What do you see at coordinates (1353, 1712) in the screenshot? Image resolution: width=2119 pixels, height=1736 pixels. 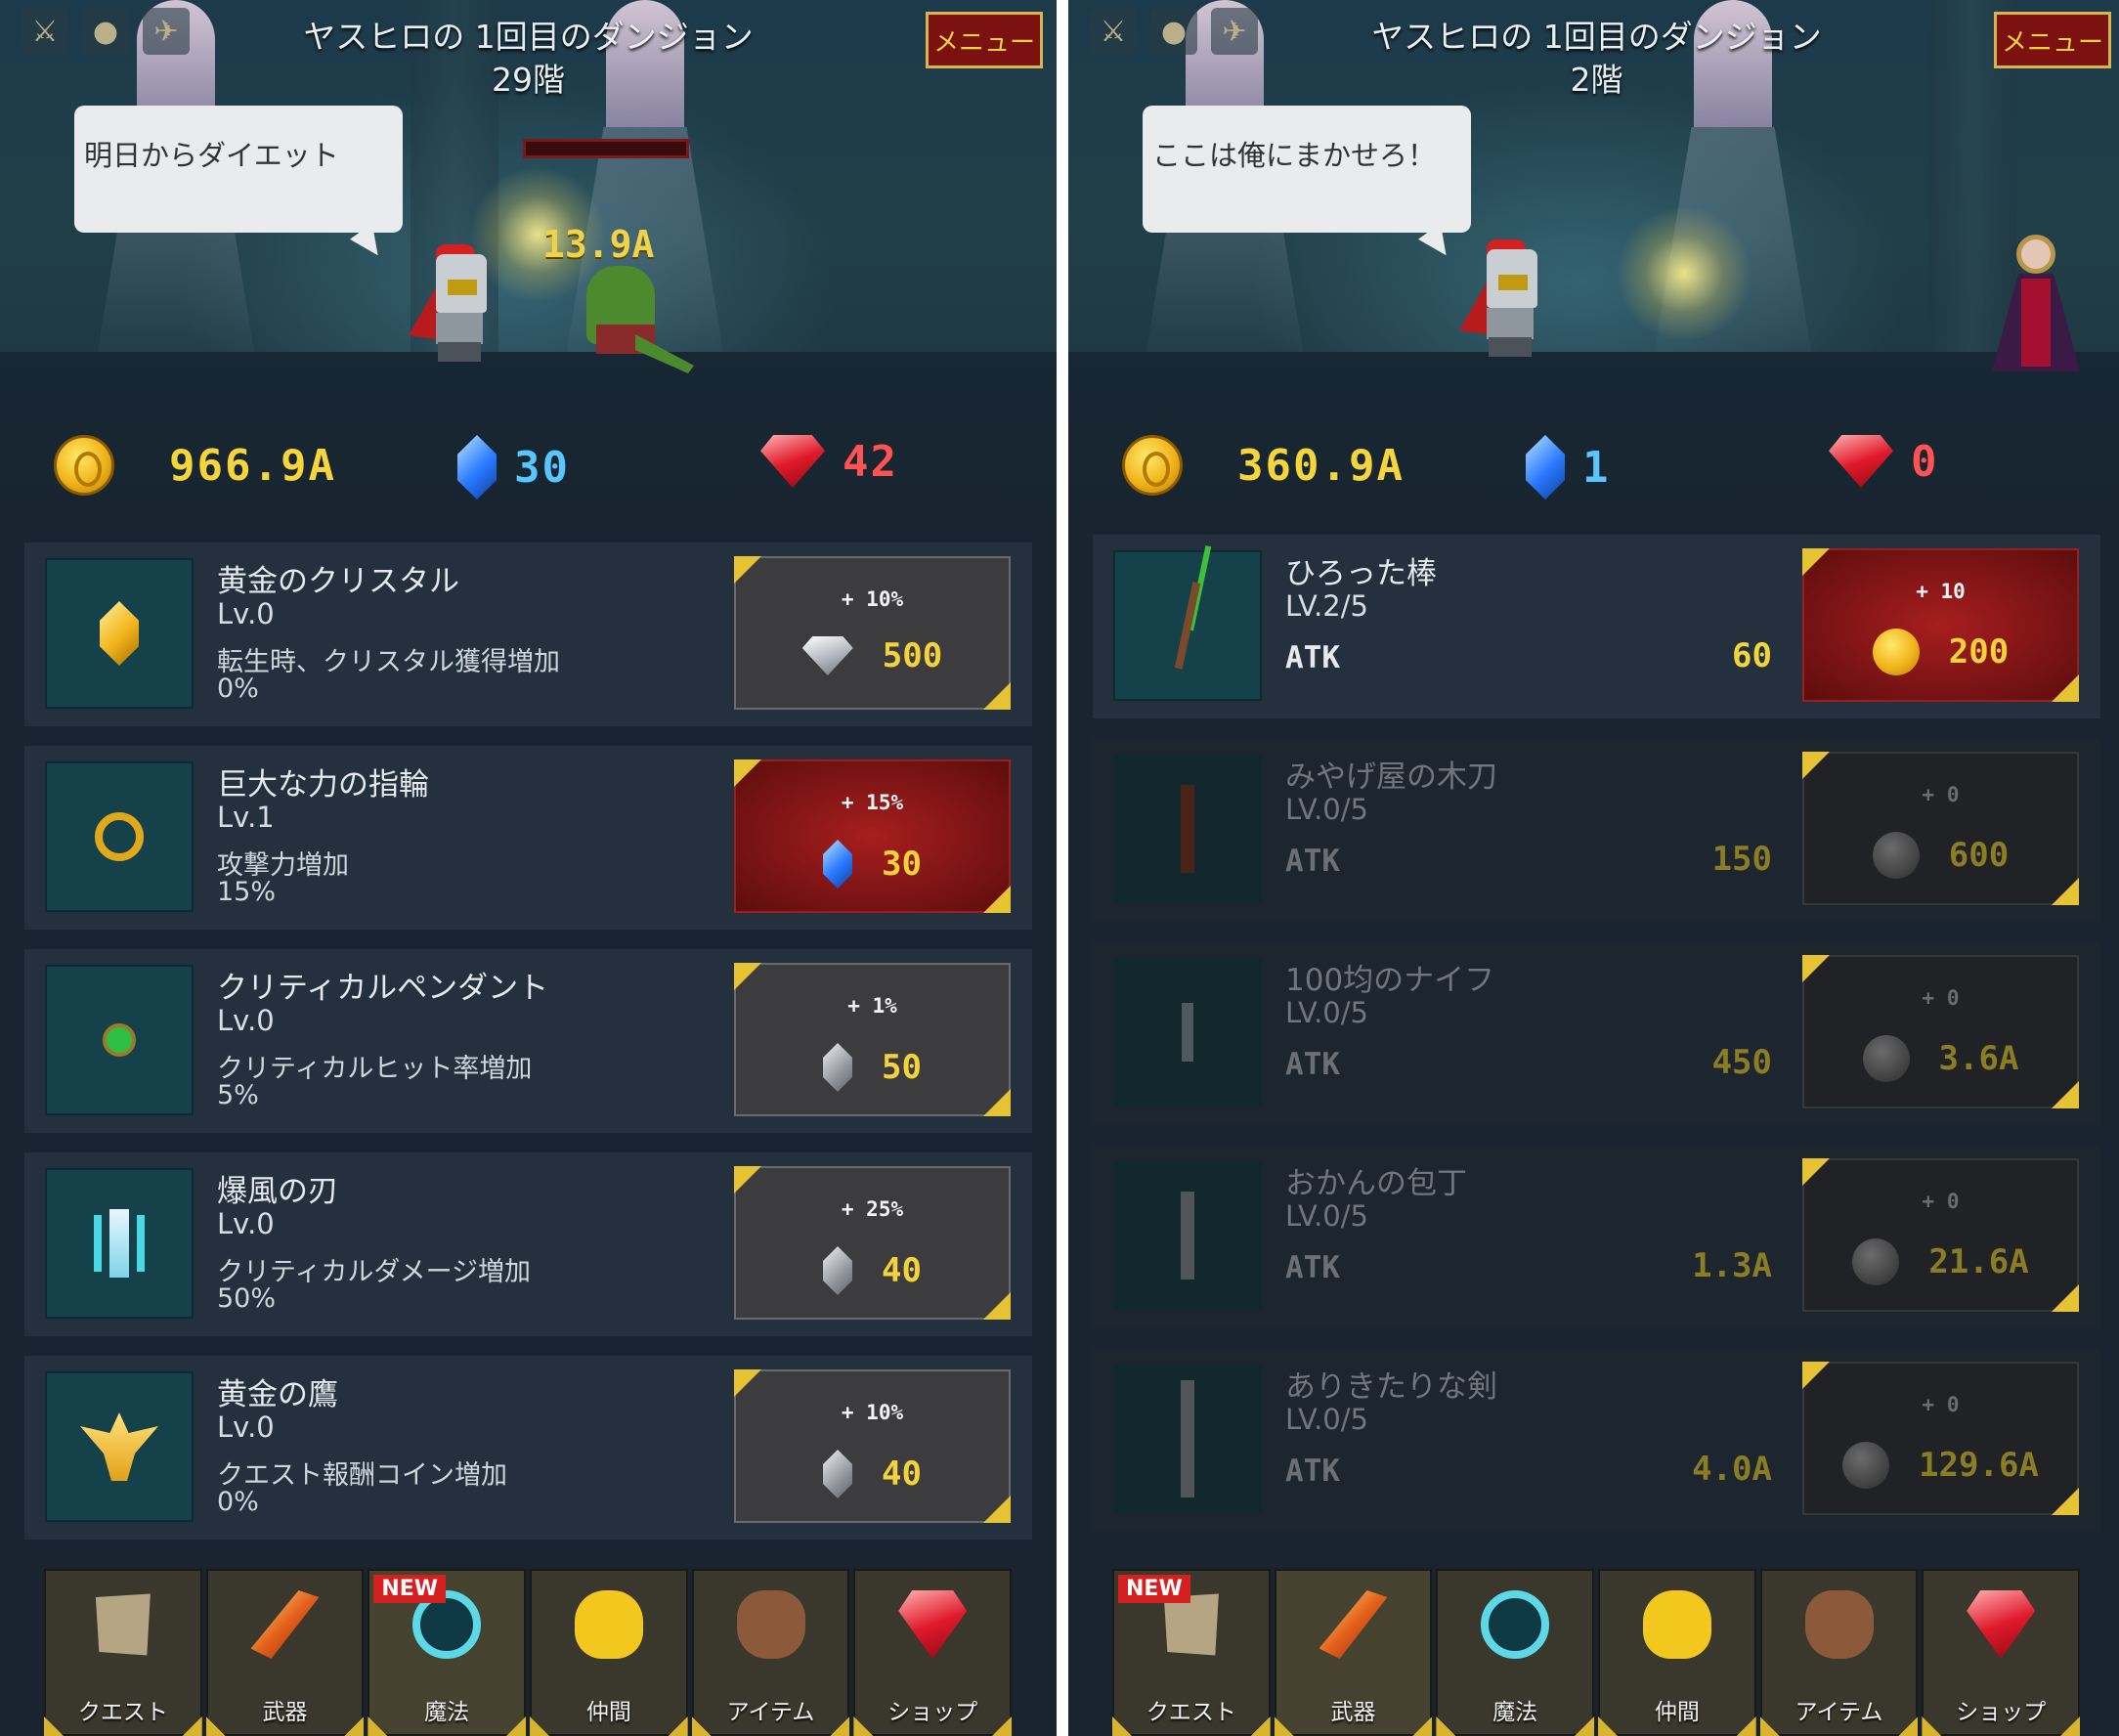 I see `tab-label: 武器` at bounding box center [1353, 1712].